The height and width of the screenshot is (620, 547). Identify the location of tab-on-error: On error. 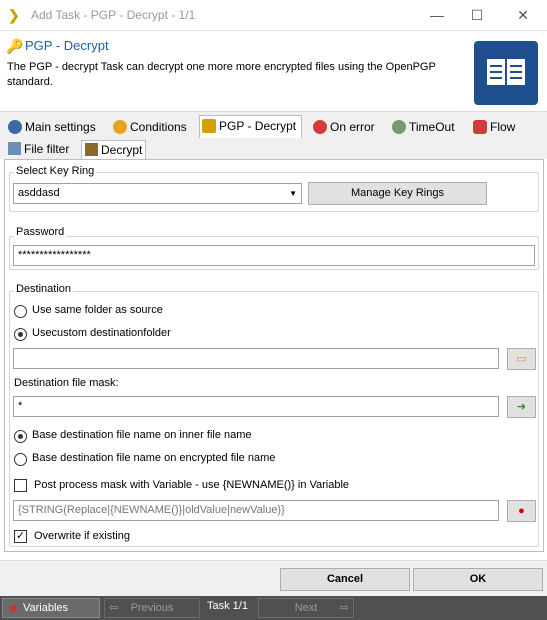
(347, 128).